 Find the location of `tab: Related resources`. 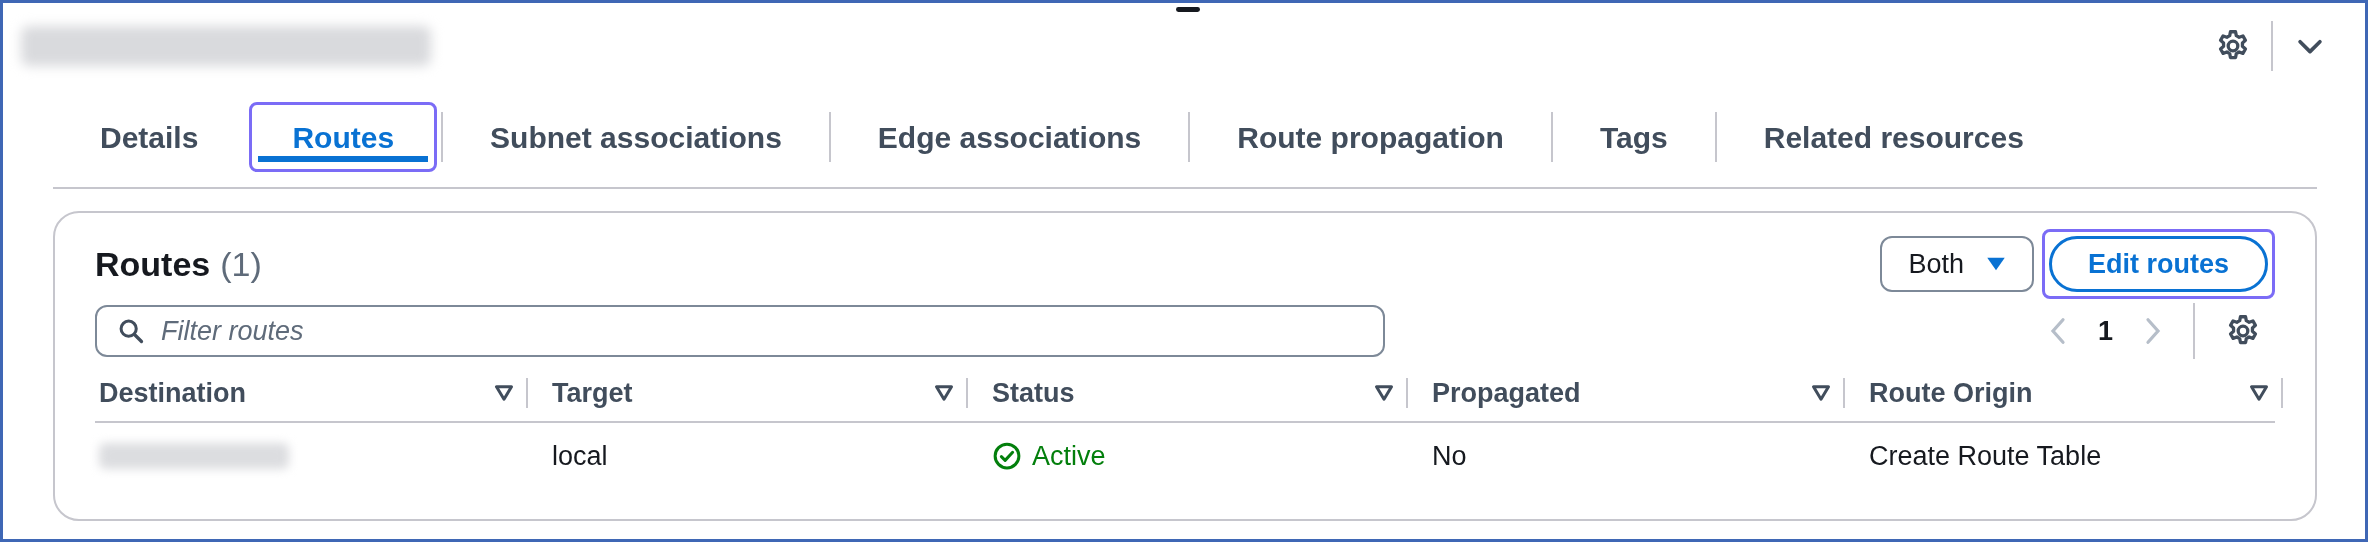

tab: Related resources is located at coordinates (1893, 137).